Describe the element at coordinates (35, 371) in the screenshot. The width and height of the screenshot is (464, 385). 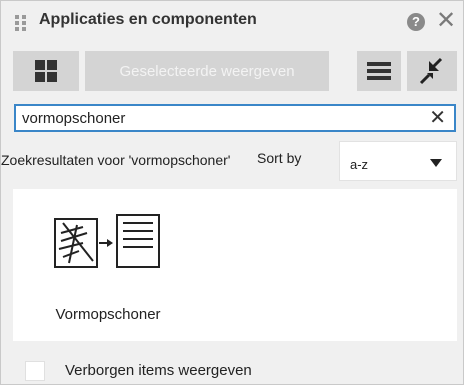
I see `show-hidden-checkbox` at that location.